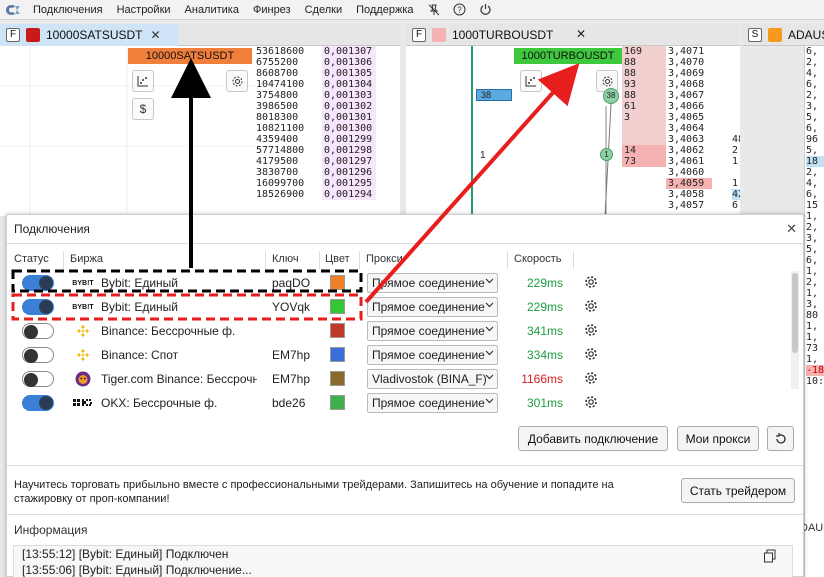 This screenshot has height=577, width=824. What do you see at coordinates (593, 438) in the screenshot?
I see `add-connection-button: Добавить подключение` at bounding box center [593, 438].